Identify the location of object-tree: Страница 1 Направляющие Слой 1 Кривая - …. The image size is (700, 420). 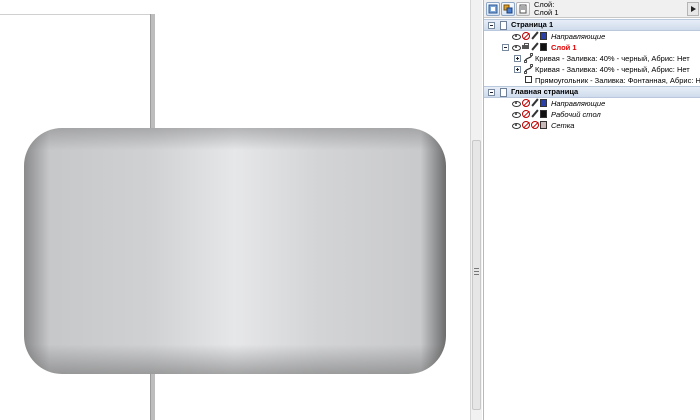
(592, 75).